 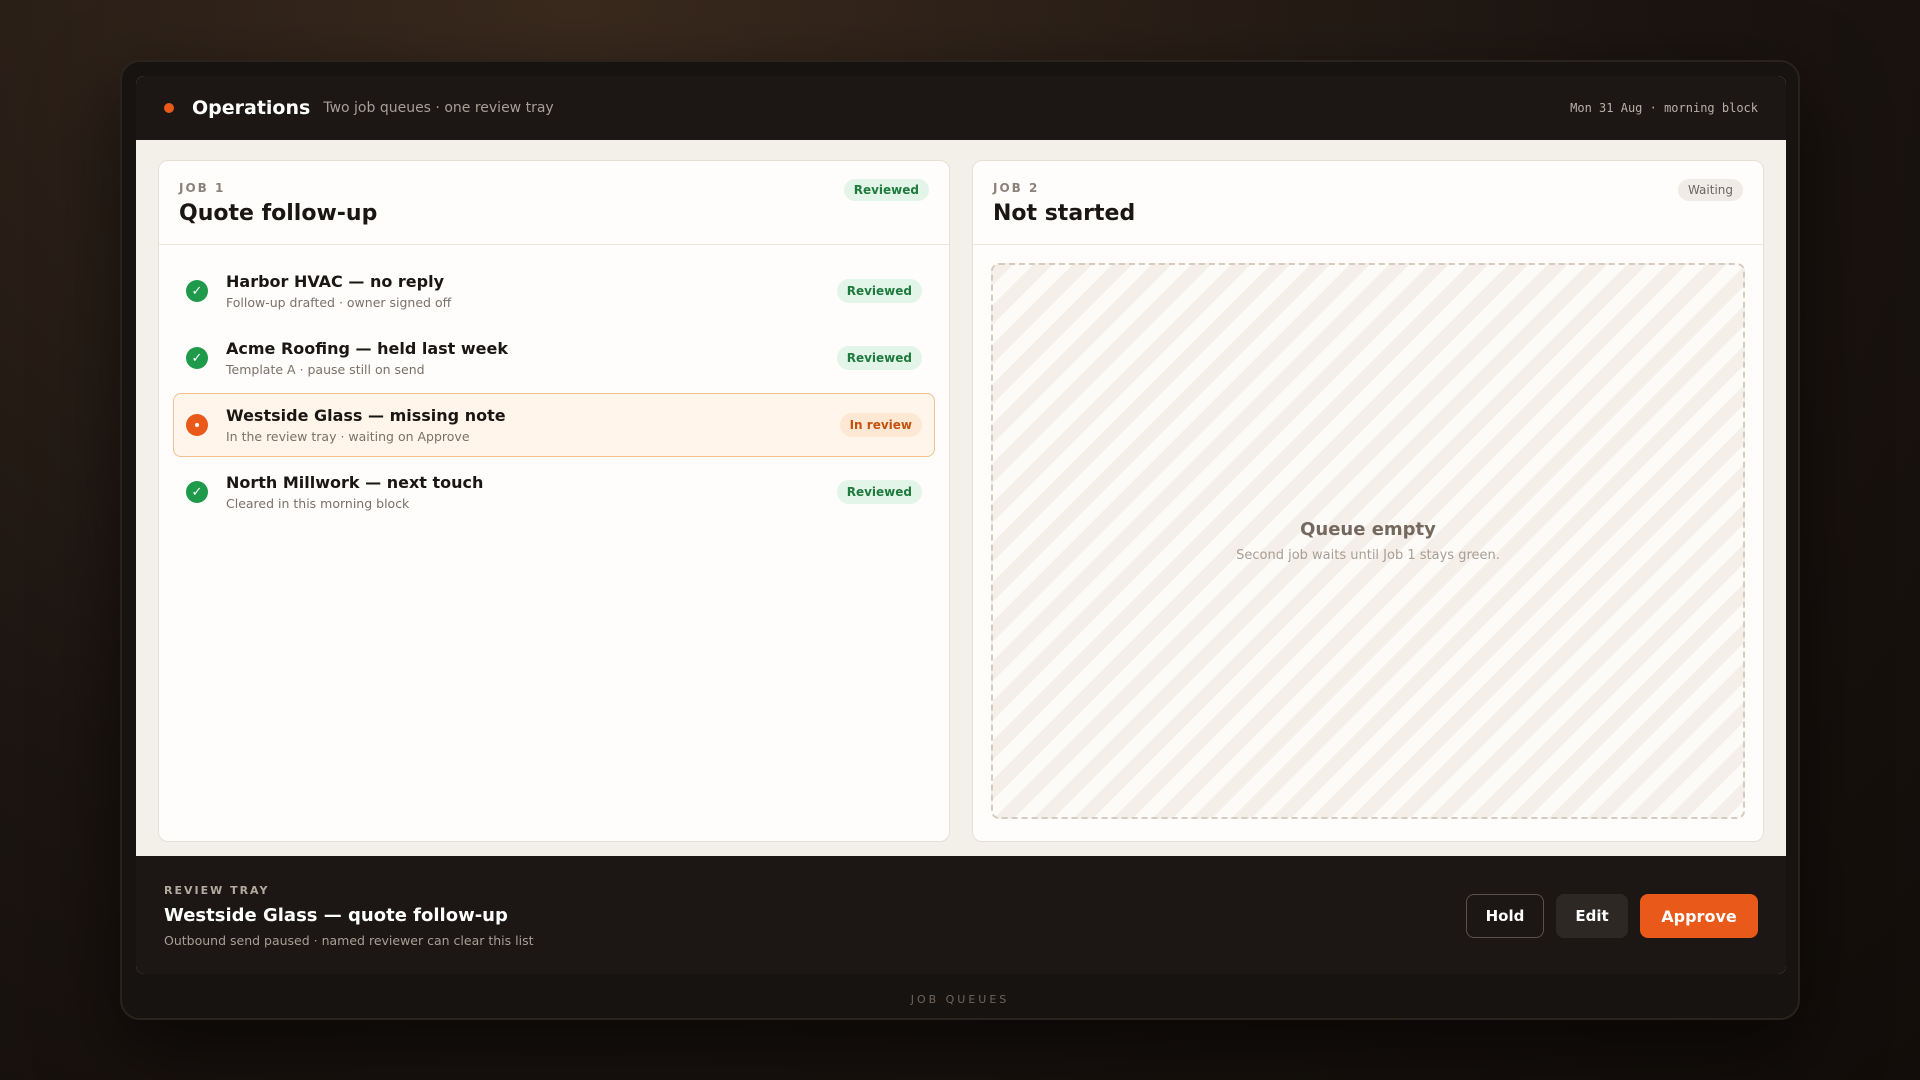 What do you see at coordinates (1016, 188) in the screenshot?
I see `job2-tag: JOB 2` at bounding box center [1016, 188].